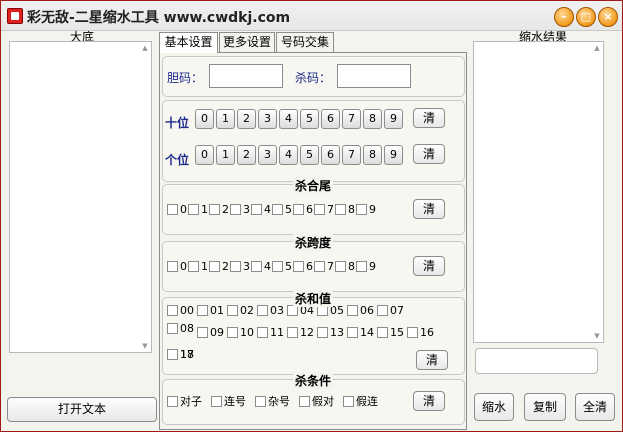 This screenshot has height=432, width=623. What do you see at coordinates (595, 407) in the screenshot?
I see `clear-all-button: 全清` at bounding box center [595, 407].